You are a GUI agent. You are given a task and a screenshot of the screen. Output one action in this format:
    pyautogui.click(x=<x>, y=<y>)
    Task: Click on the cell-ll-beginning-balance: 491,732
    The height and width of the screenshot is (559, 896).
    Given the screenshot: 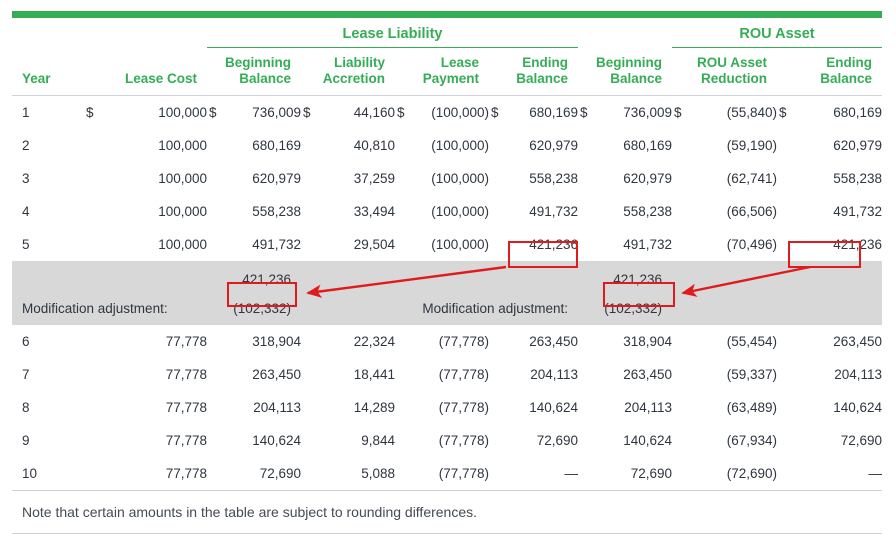 What is the action you would take?
    pyautogui.click(x=276, y=244)
    